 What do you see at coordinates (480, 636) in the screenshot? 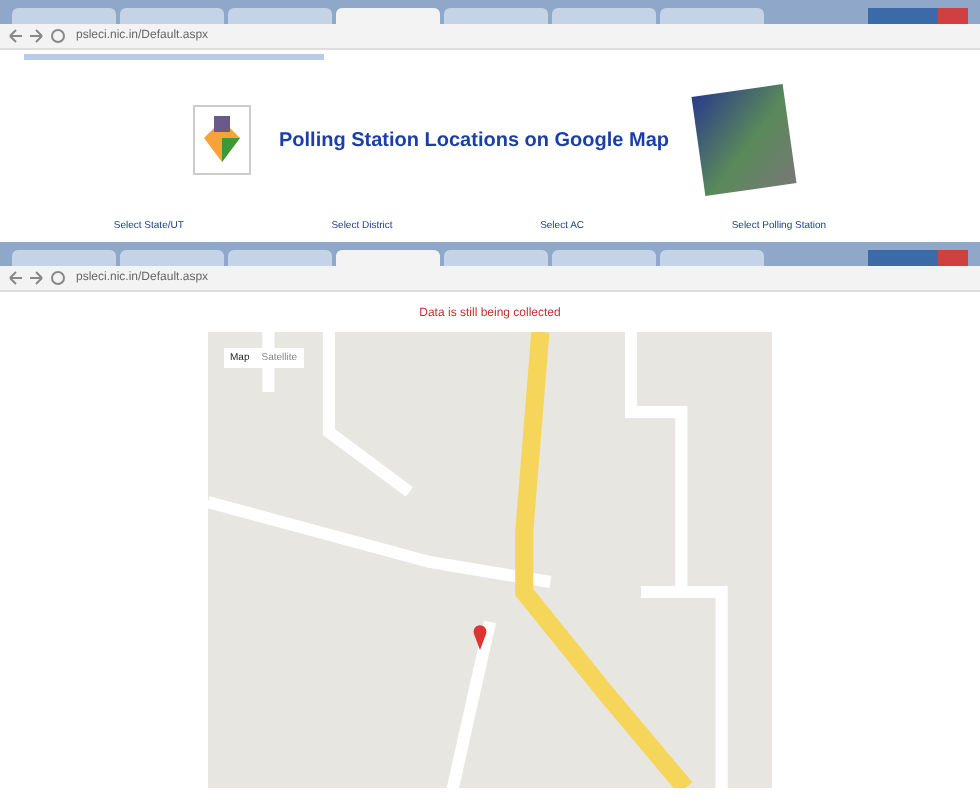
I see `map-pin-icon` at bounding box center [480, 636].